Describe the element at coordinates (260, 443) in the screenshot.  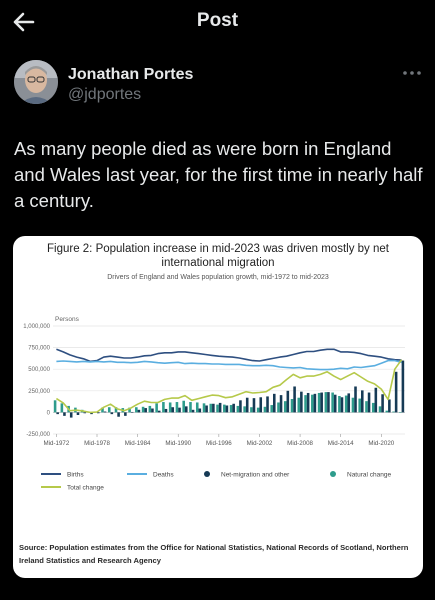
I see `x-tick-label: Mid-2002` at that location.